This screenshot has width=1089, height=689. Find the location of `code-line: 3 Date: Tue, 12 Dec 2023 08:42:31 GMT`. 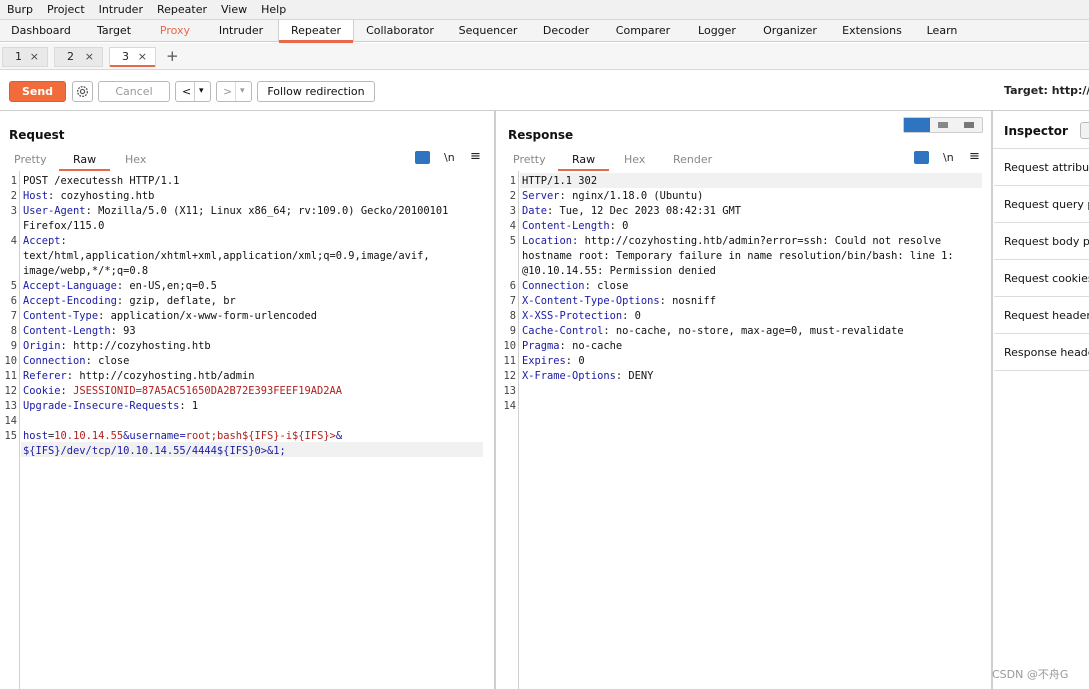

code-line: 3 Date: Tue, 12 Dec 2023 08:42:31 GMT is located at coordinates (746, 211).